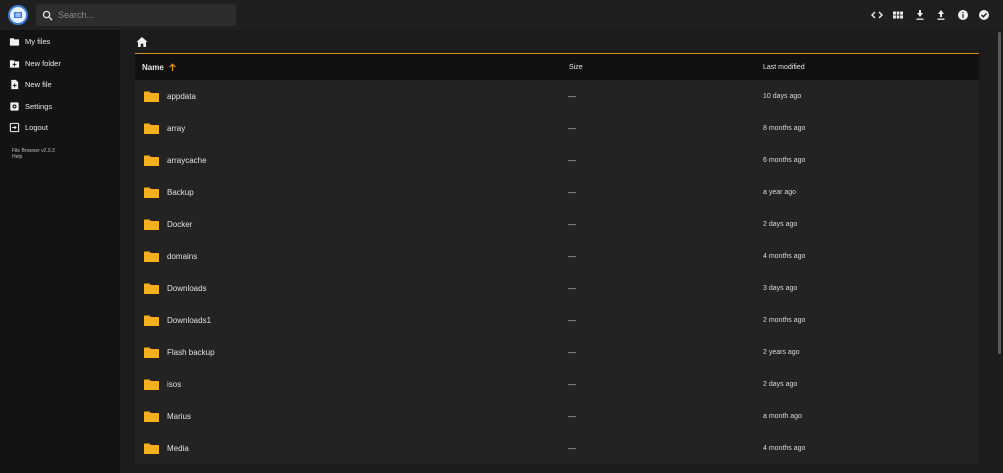 Image resolution: width=1003 pixels, height=473 pixels. I want to click on sidebar-item-label: Settings, so click(39, 106).